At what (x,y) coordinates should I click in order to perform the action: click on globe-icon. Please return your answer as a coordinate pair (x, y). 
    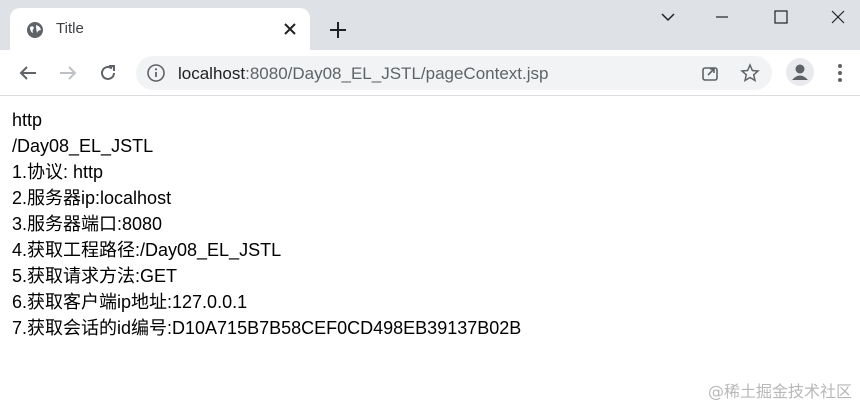
    Looking at the image, I should click on (35, 30).